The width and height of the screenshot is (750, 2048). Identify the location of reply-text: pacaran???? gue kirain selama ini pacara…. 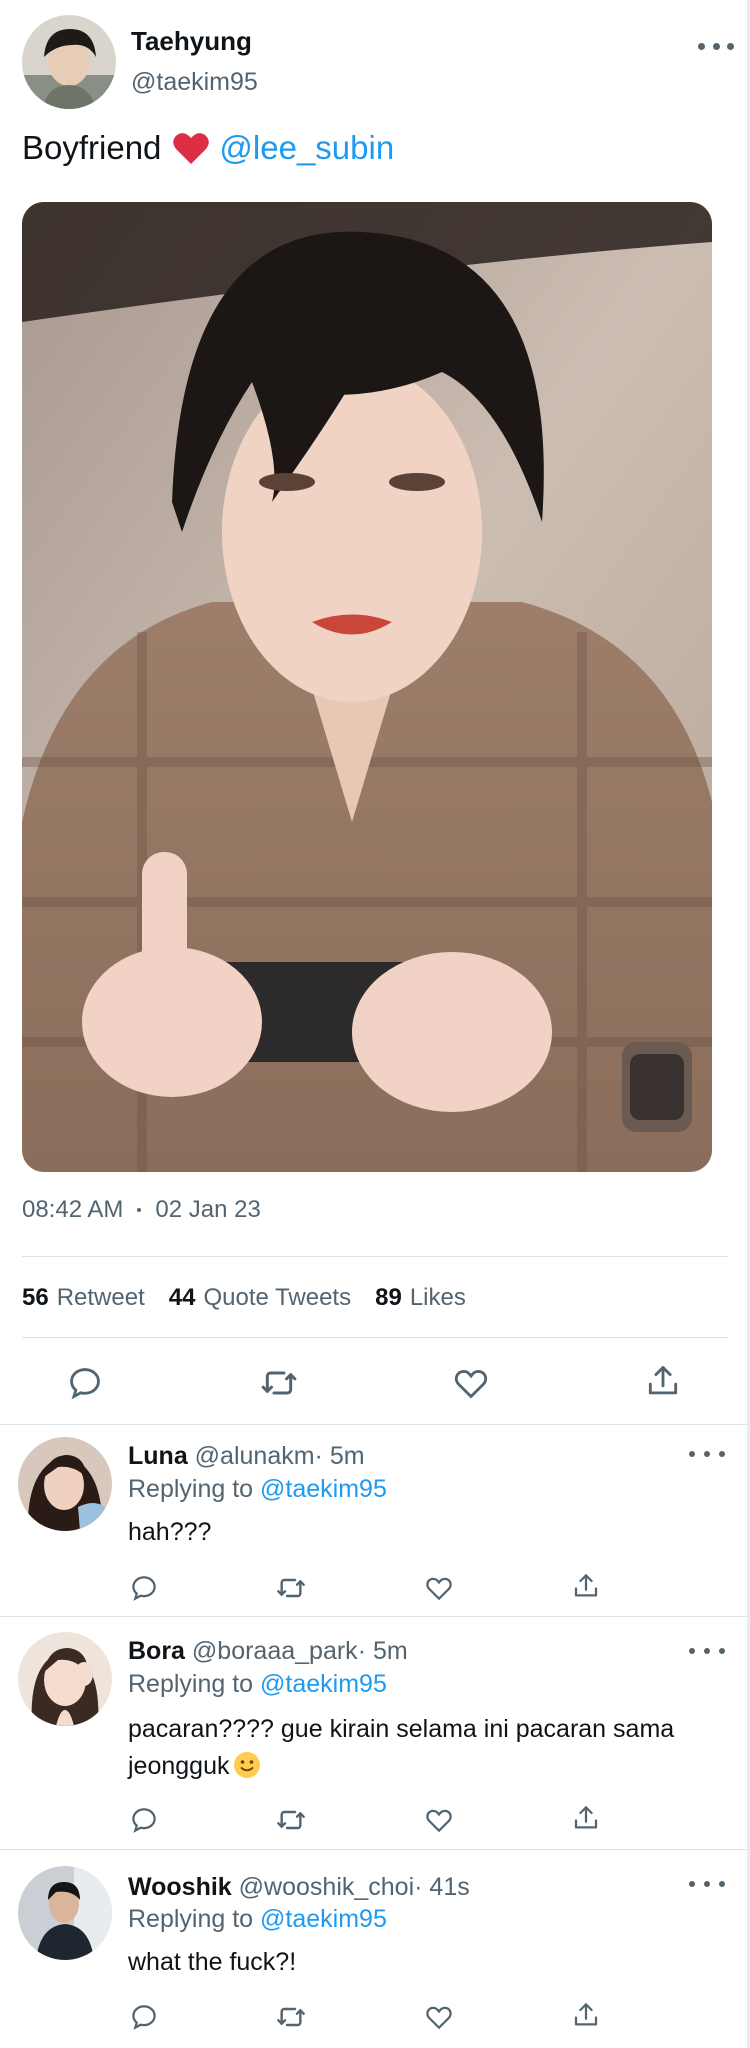
(401, 1747).